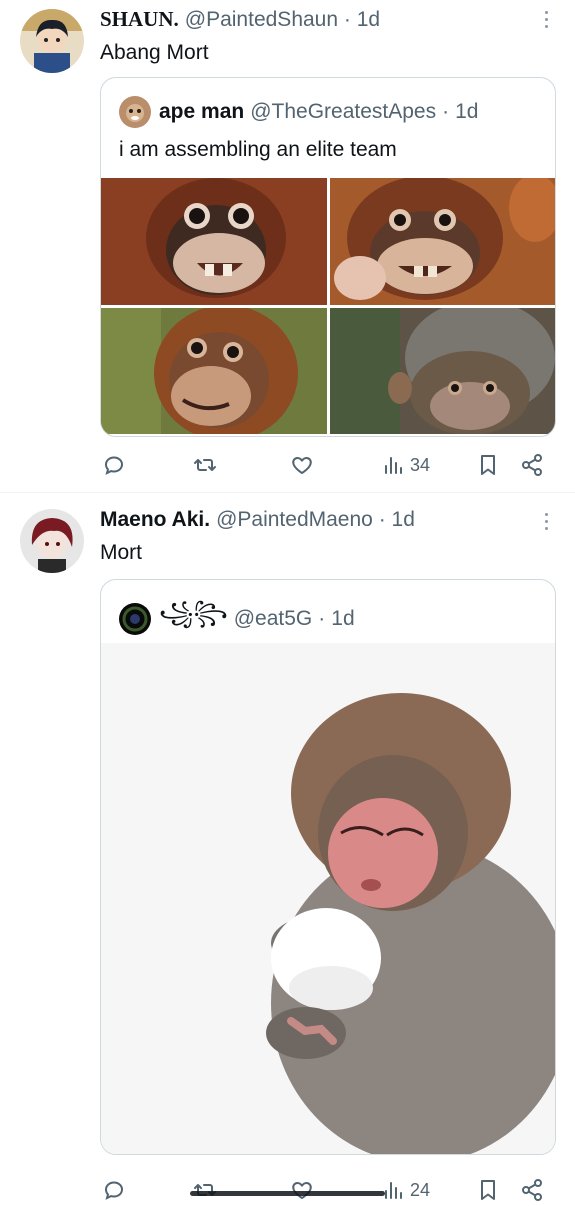  Describe the element at coordinates (155, 519) in the screenshot. I see `display-name: Maeno Aki.` at that location.